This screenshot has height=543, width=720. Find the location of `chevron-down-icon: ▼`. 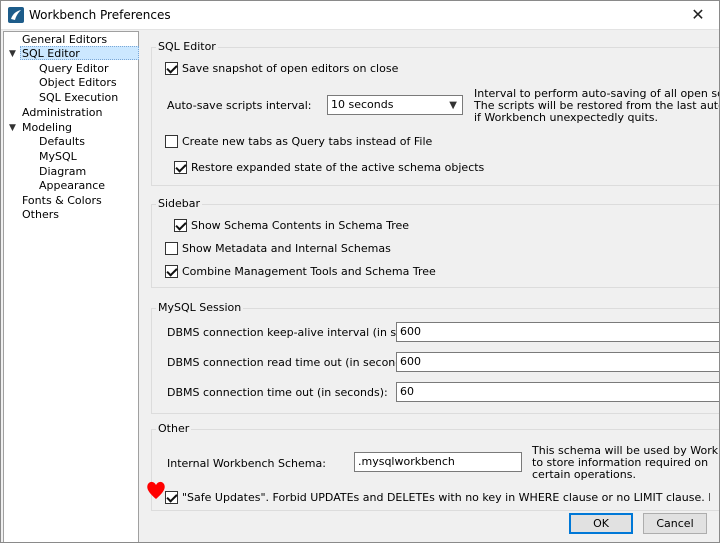

chevron-down-icon: ▼ is located at coordinates (453, 105).